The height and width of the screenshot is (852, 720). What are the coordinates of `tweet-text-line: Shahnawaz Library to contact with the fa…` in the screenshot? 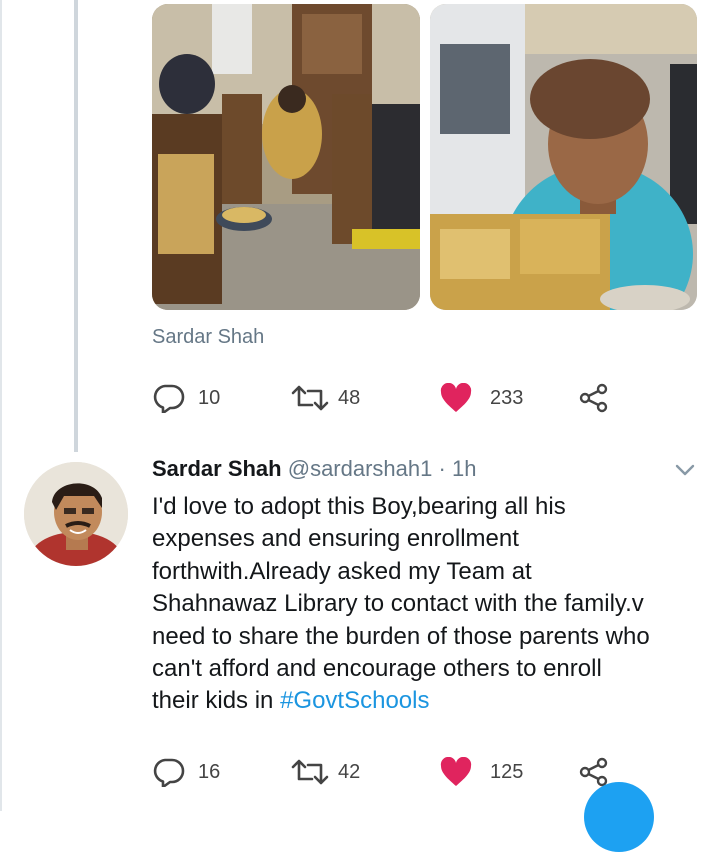 It's located at (398, 604).